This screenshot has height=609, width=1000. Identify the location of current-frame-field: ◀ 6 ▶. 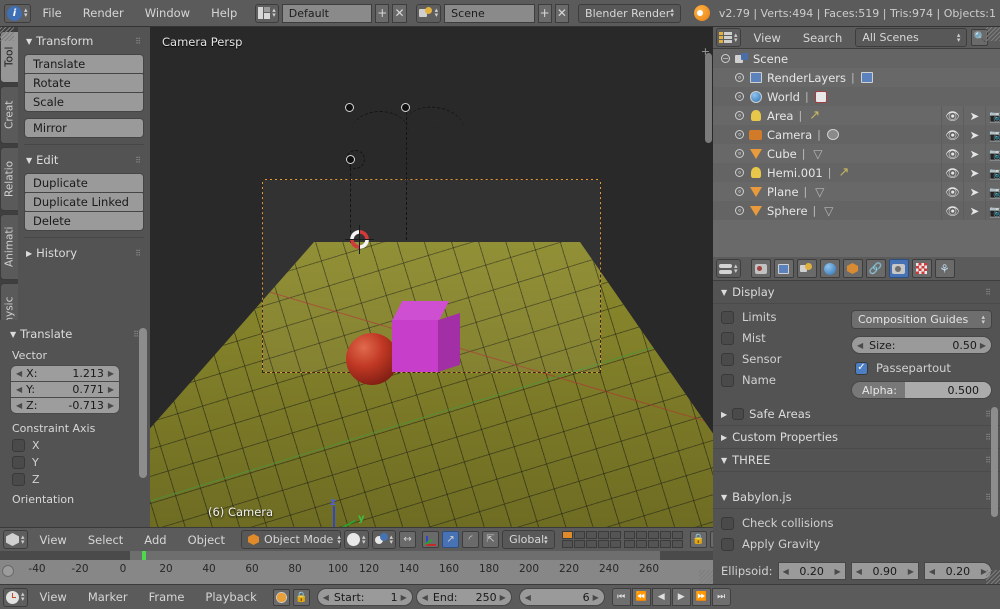
(561, 597).